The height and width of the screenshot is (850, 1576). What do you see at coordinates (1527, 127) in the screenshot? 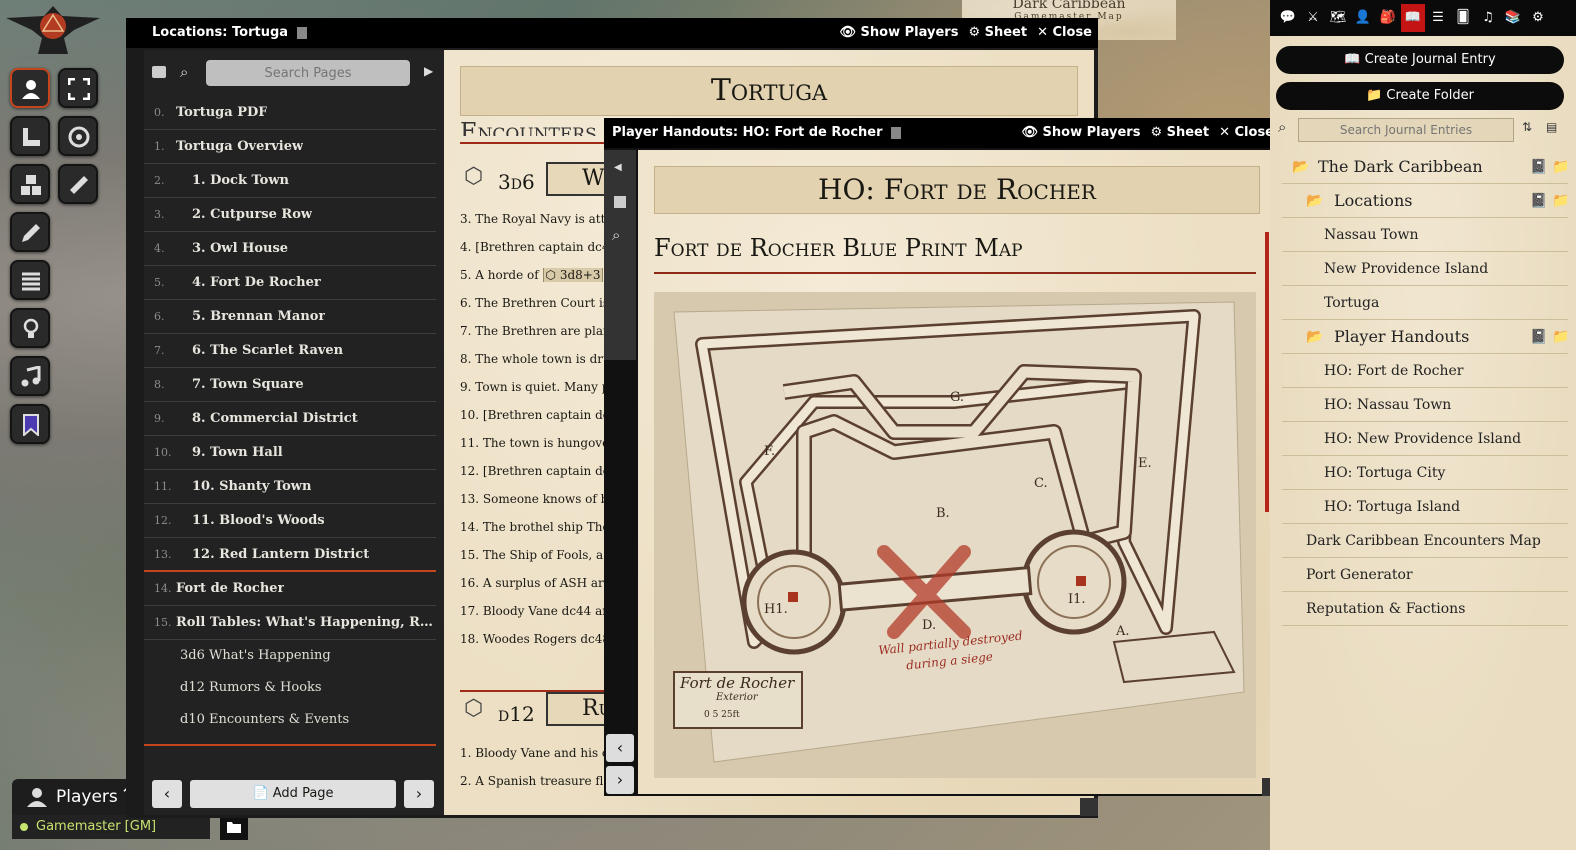
I see `sort-icon: ⇅` at bounding box center [1527, 127].